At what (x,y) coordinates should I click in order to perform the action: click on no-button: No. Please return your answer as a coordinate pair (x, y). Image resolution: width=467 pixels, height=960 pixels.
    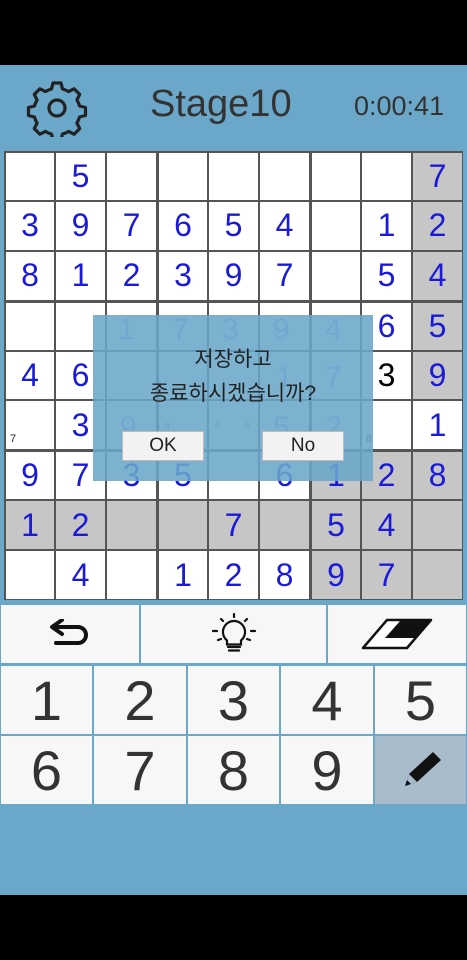
    Looking at the image, I should click on (303, 446).